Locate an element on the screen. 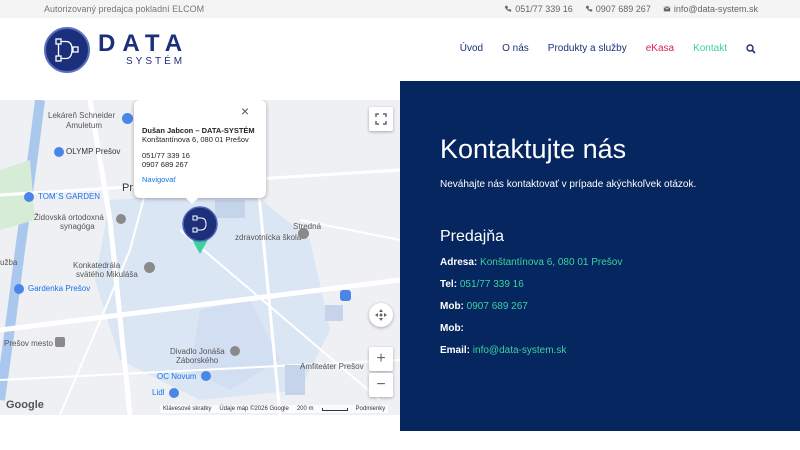 The image size is (800, 450). poi-divadlo-2: Záborského is located at coordinates (197, 360).